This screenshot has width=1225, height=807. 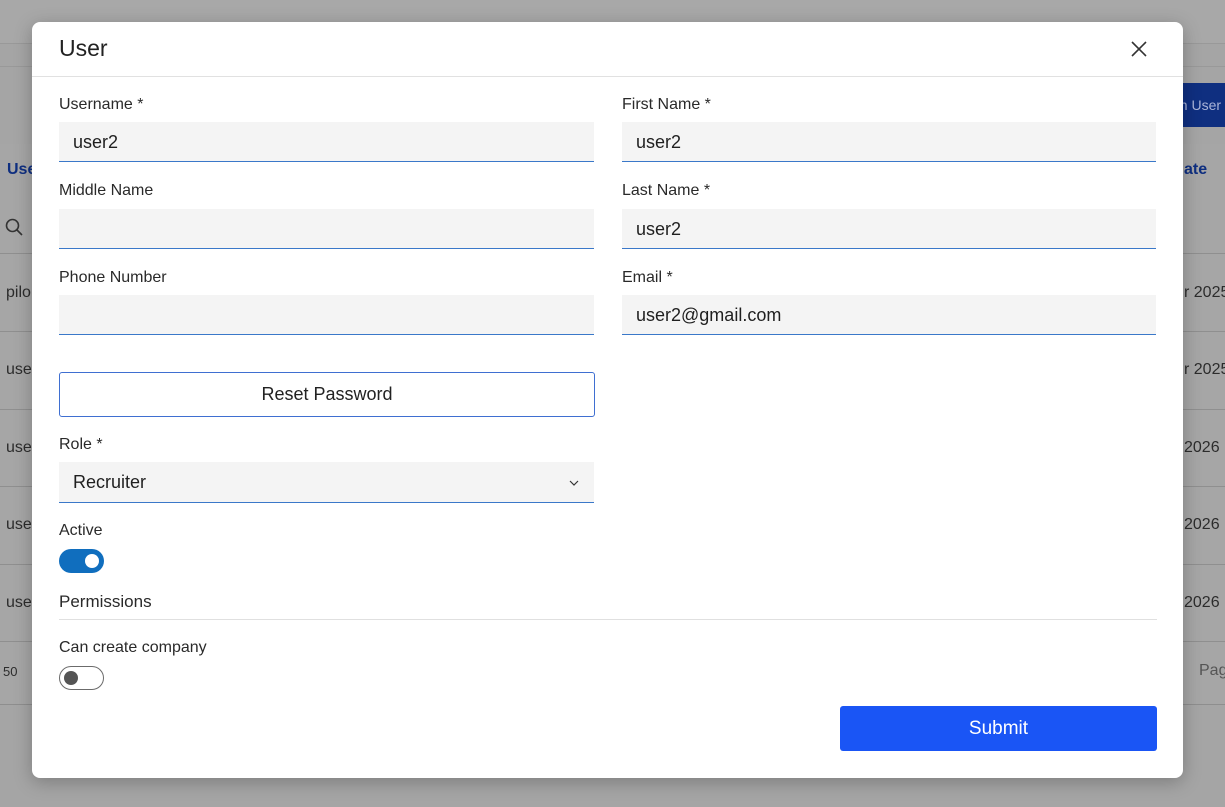 I want to click on pager-label: Pag, so click(x=1212, y=670).